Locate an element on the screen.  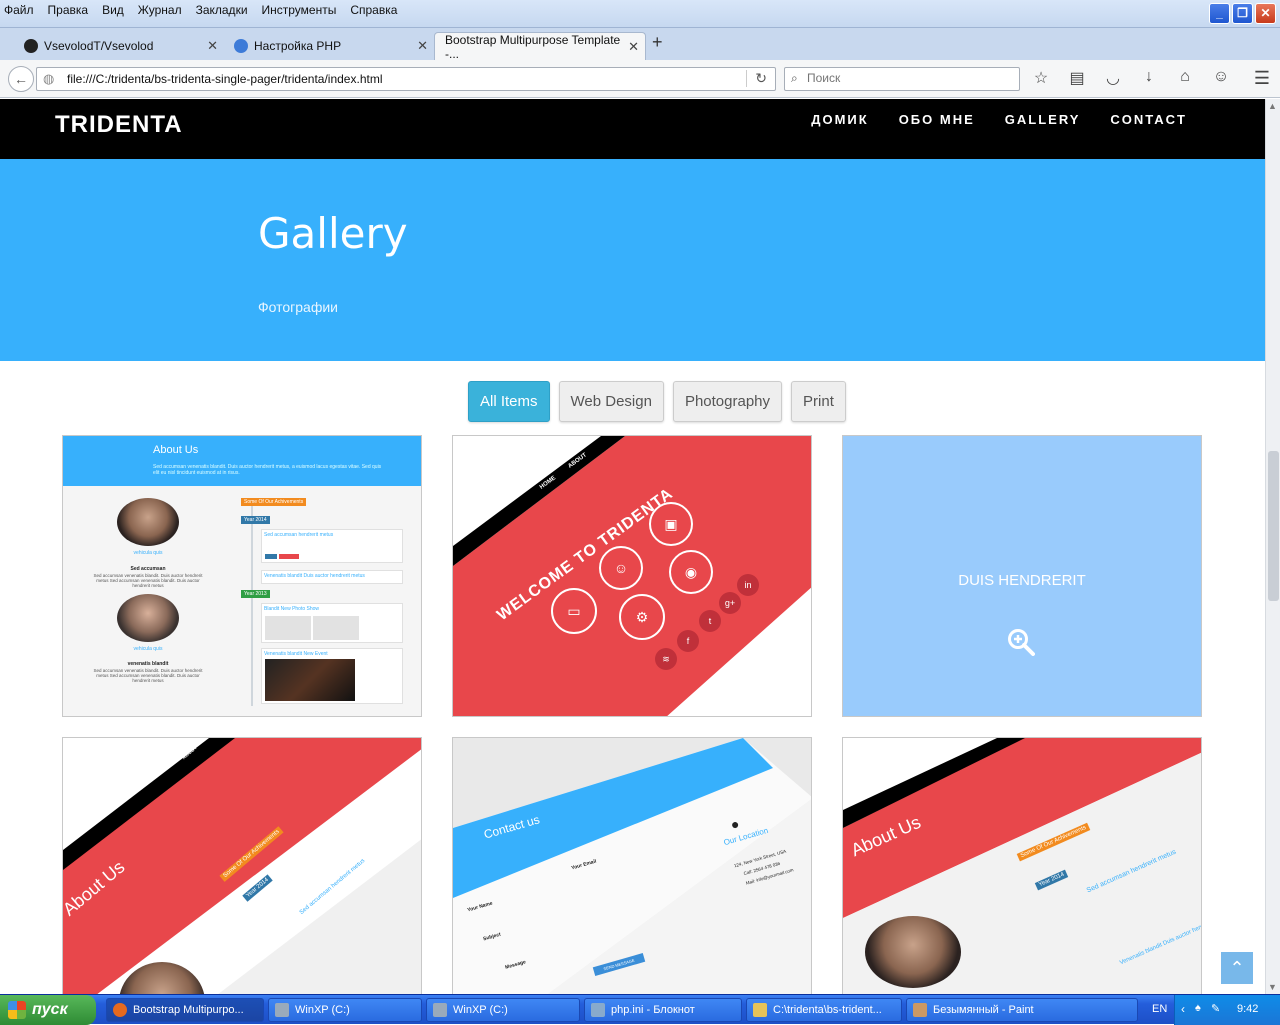
site-brand: TRIDENTA is located at coordinates (119, 125).